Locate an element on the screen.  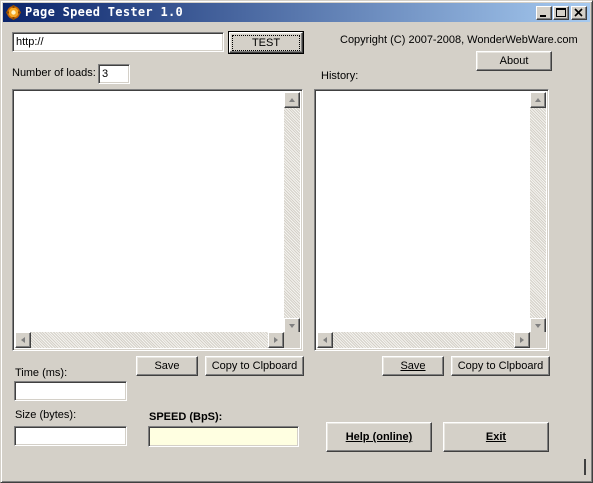
exit-button: Exit is located at coordinates (496, 437).